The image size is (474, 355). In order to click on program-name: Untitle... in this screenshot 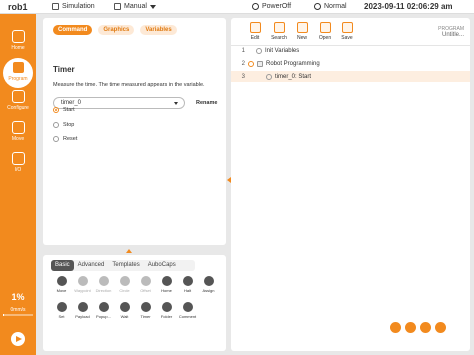, I will do `click(453, 35)`.